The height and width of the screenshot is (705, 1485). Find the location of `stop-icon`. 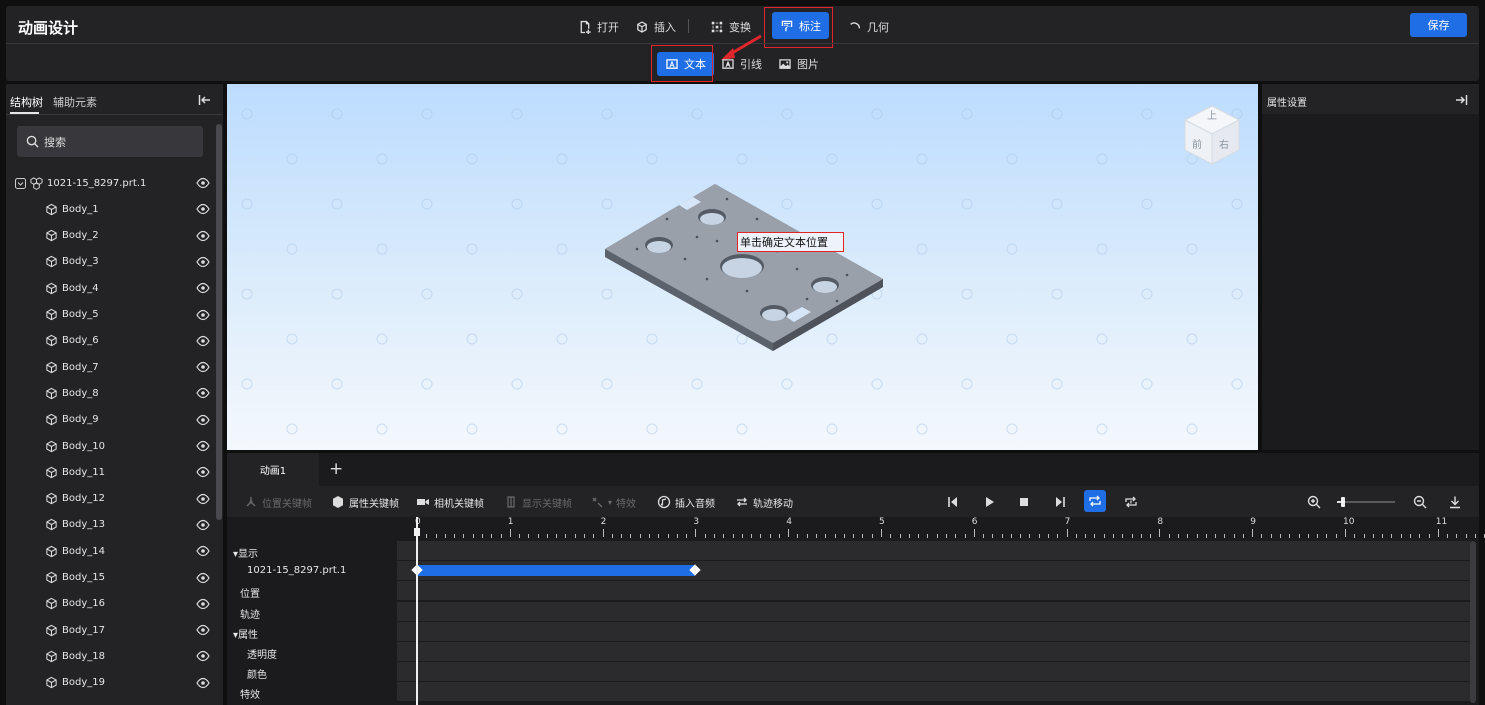

stop-icon is located at coordinates (1024, 502).